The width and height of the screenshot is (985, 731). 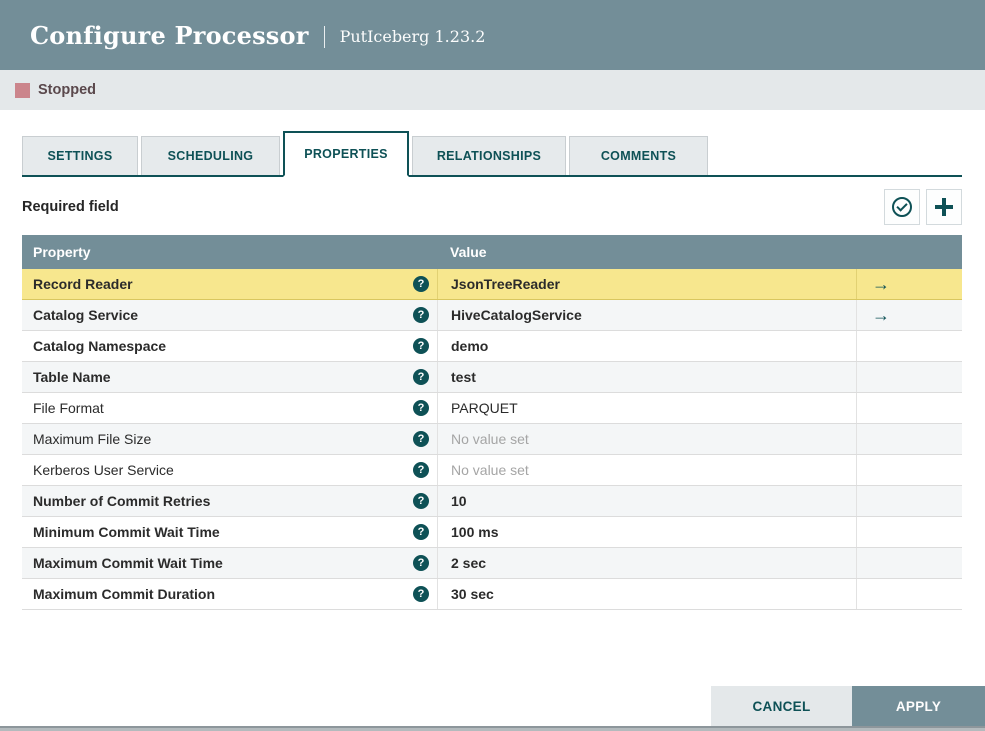 I want to click on status-bar: Stopped, so click(x=492, y=90).